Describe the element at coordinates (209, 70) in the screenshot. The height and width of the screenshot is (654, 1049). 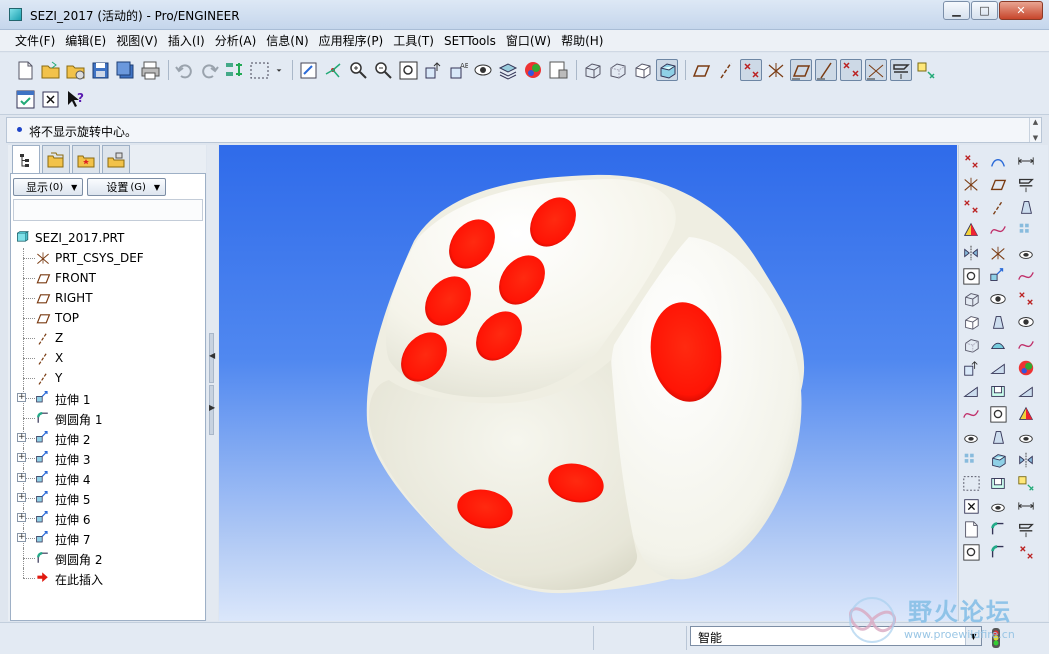
I see `redo-icon` at that location.